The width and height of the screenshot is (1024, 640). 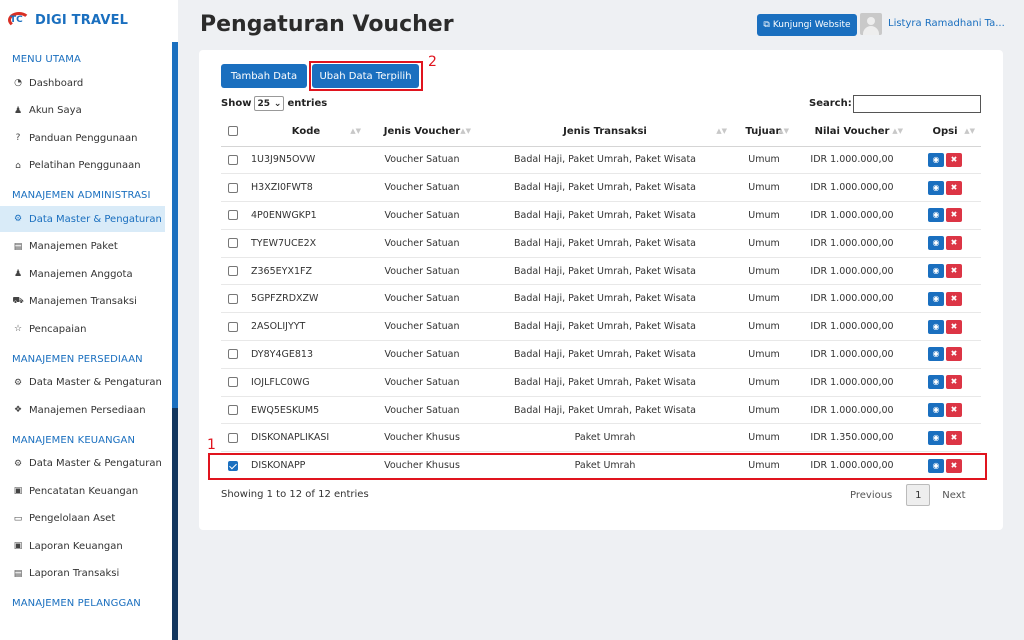 I want to click on sidebar-section-title: MANAJEMEN PELANGGAN, so click(x=76, y=603).